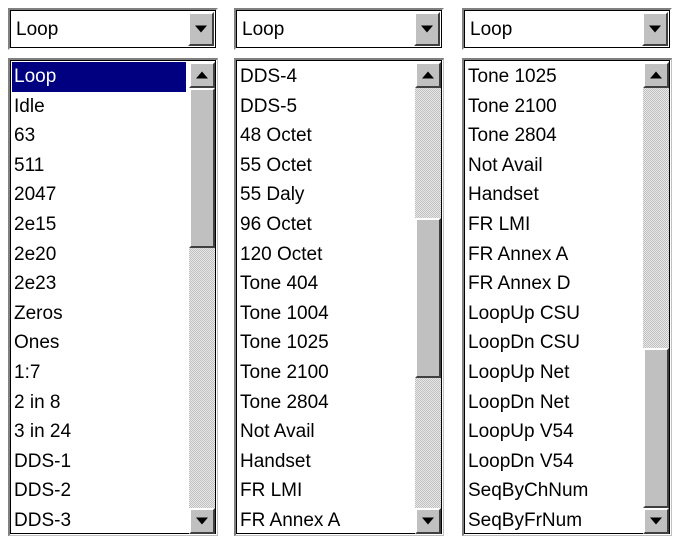 The height and width of the screenshot is (536, 677). I want to click on list-item: SeqByFrNum, so click(553, 520).